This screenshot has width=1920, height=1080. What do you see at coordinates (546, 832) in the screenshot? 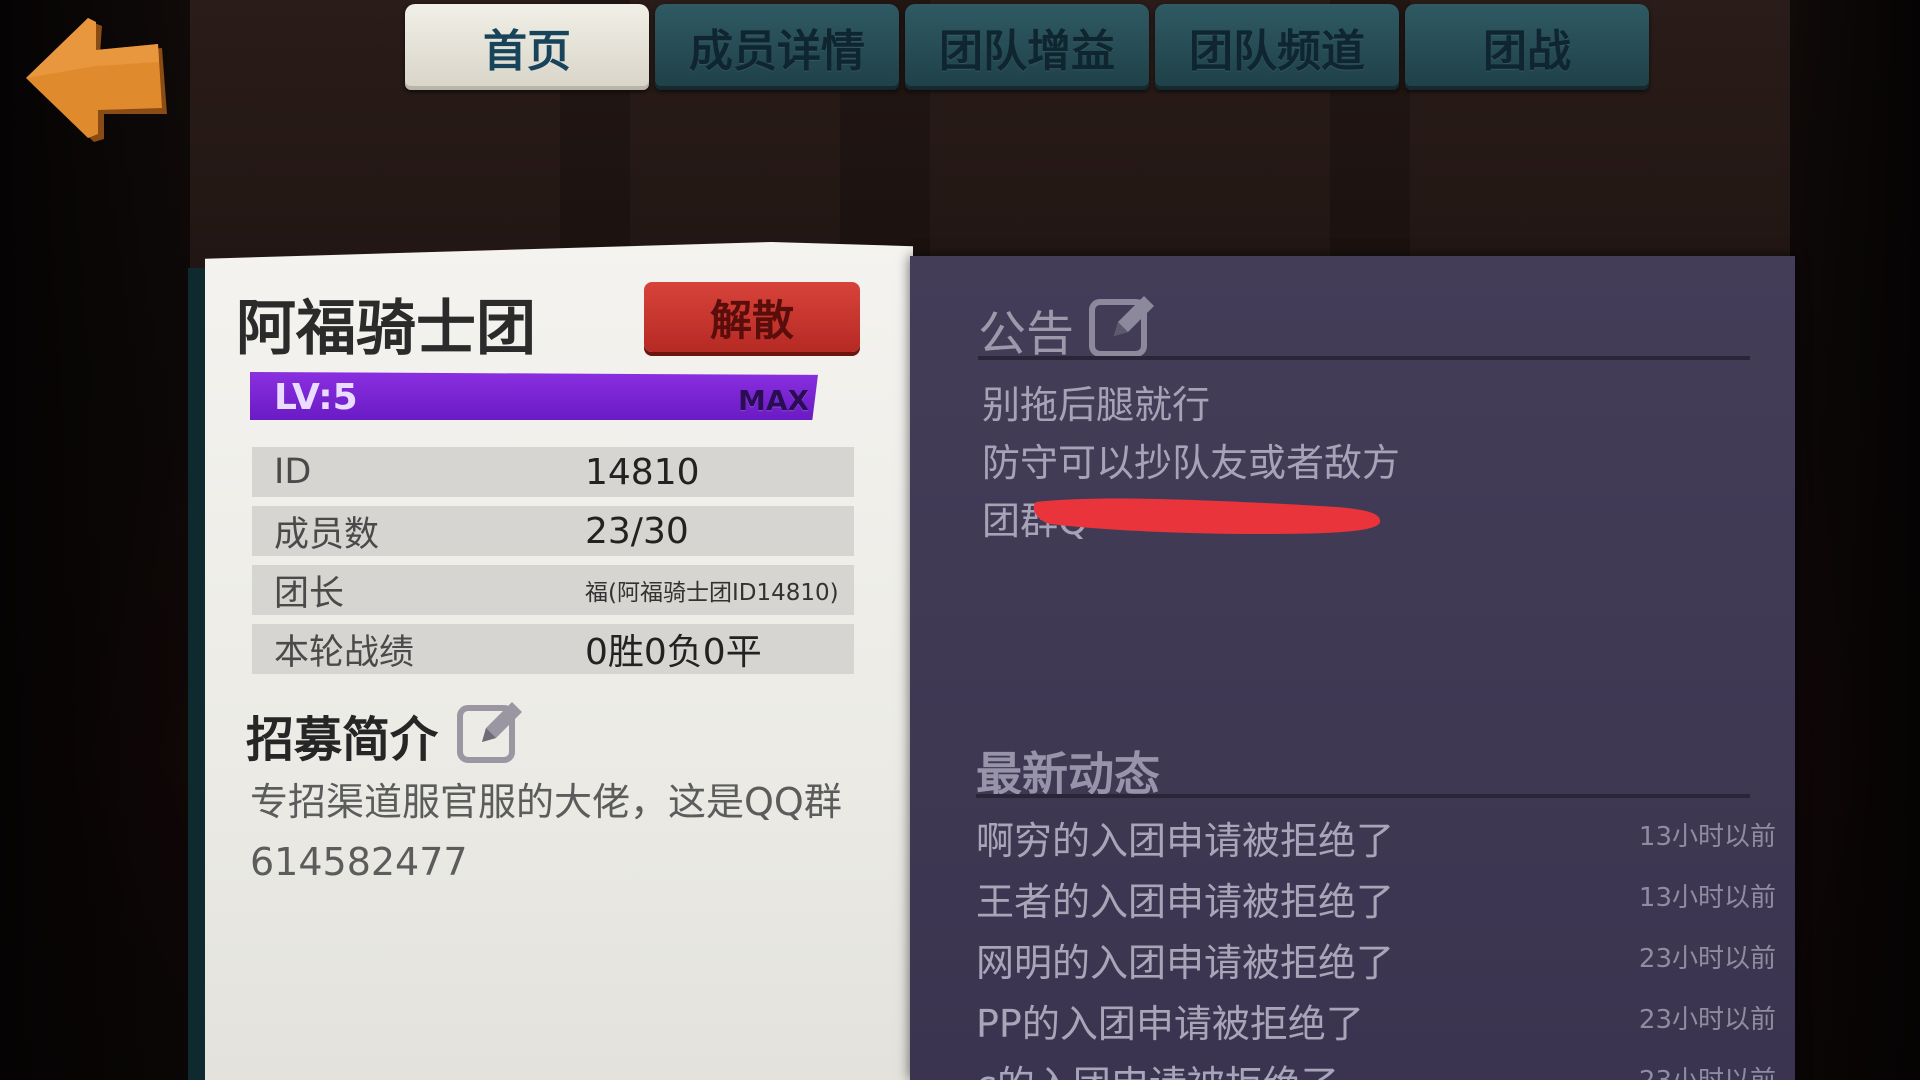
I see `recruit-text: 专招渠道服官服的大佬，这是QQ群614582477` at bounding box center [546, 832].